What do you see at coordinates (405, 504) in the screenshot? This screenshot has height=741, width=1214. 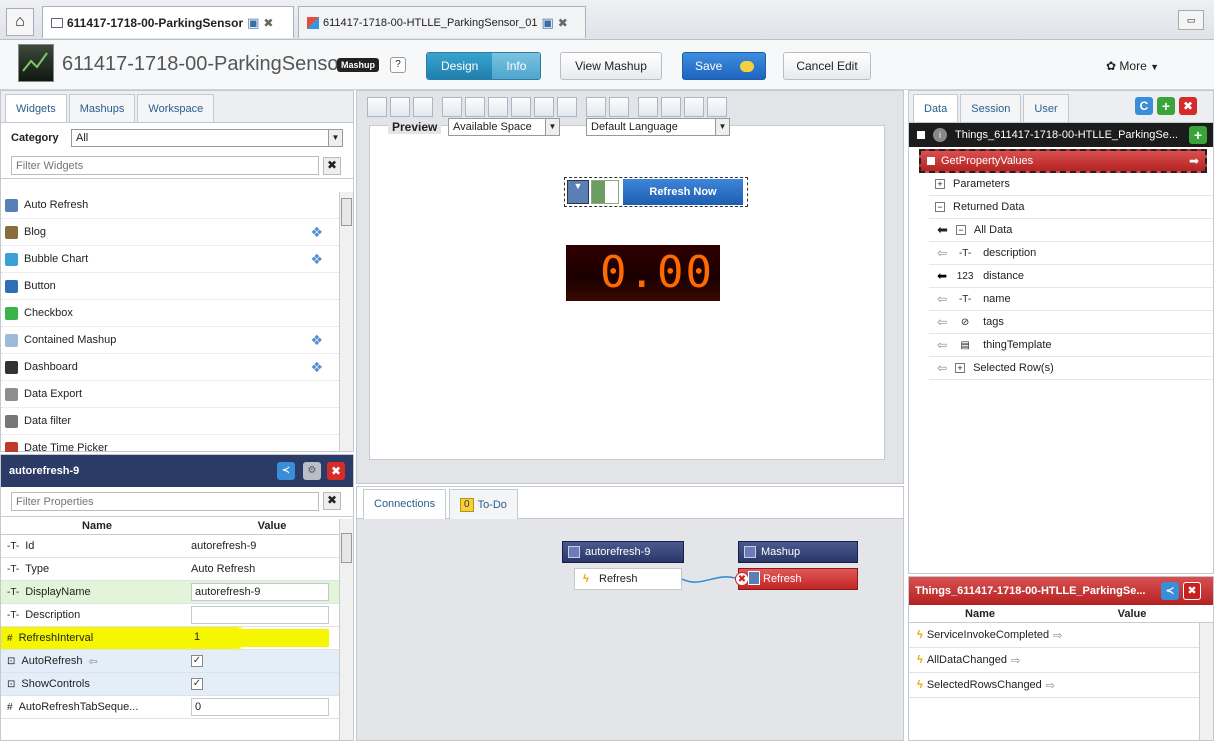 I see `tab-connections: Connections` at bounding box center [405, 504].